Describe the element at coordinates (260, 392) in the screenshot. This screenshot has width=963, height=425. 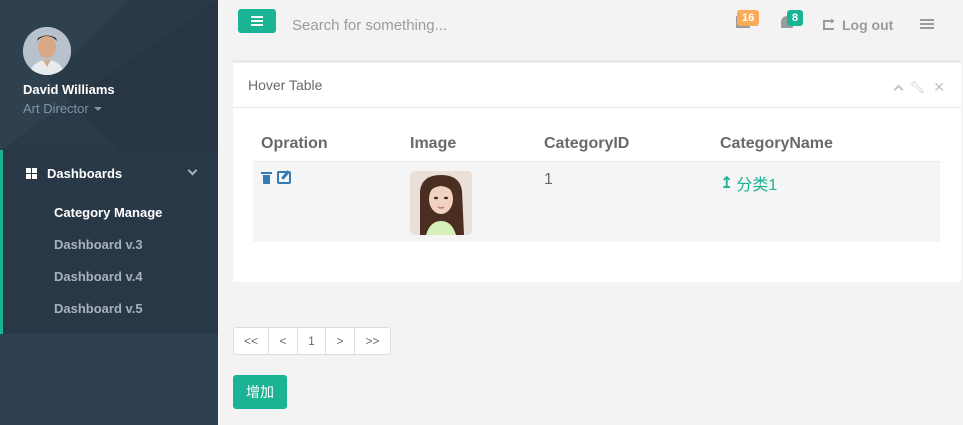
I see `add-button: 增加` at that location.